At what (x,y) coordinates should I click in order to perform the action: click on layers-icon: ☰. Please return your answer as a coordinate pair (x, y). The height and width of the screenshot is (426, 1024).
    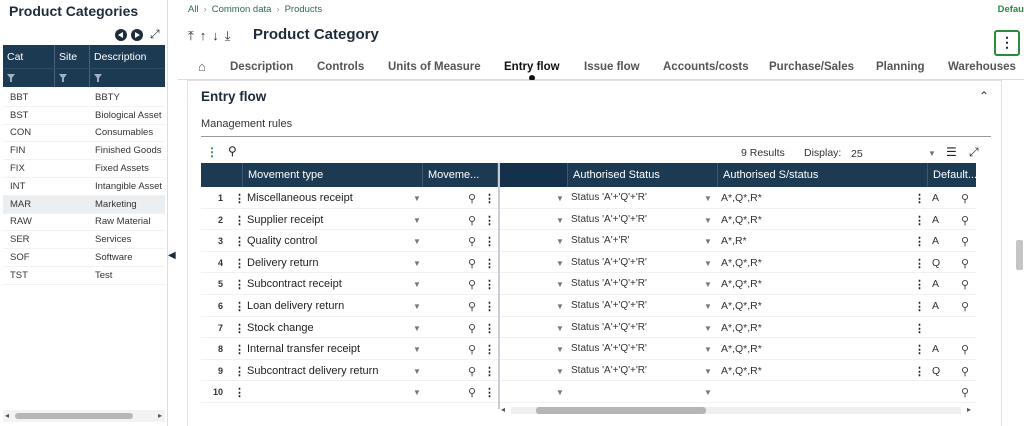
    Looking at the image, I should click on (951, 152).